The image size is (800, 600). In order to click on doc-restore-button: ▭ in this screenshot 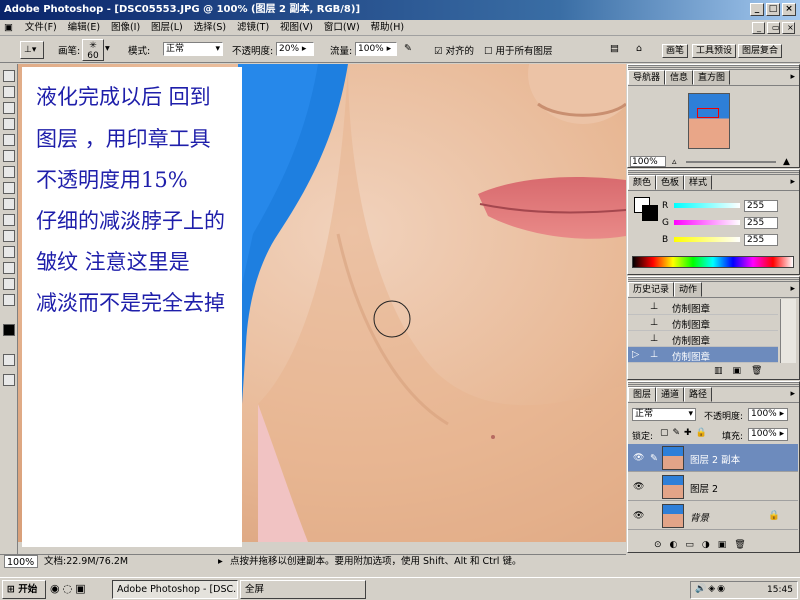, I will do `click(773, 28)`.